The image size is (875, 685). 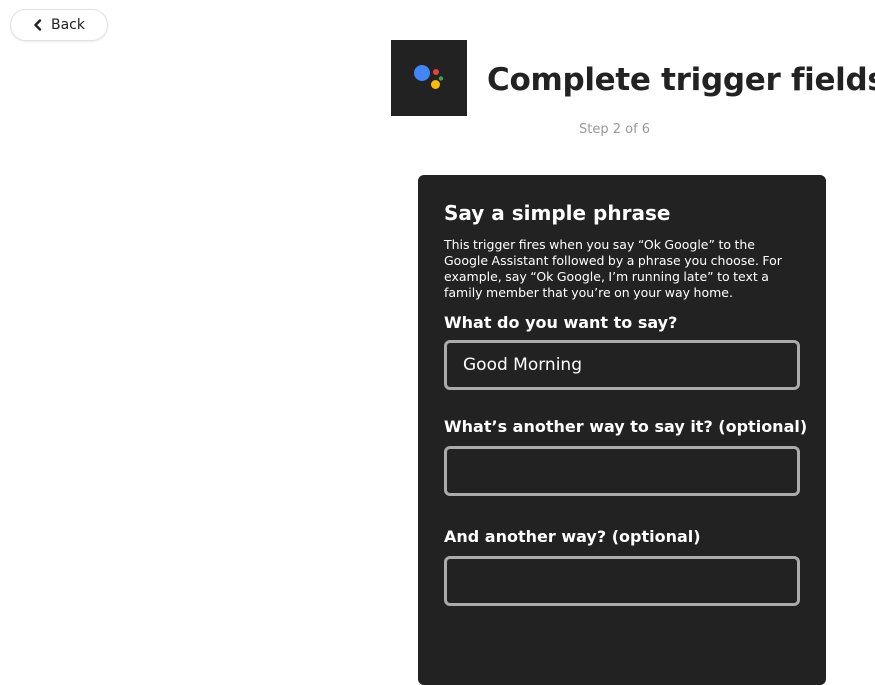 What do you see at coordinates (429, 78) in the screenshot?
I see `google-assistant-icon` at bounding box center [429, 78].